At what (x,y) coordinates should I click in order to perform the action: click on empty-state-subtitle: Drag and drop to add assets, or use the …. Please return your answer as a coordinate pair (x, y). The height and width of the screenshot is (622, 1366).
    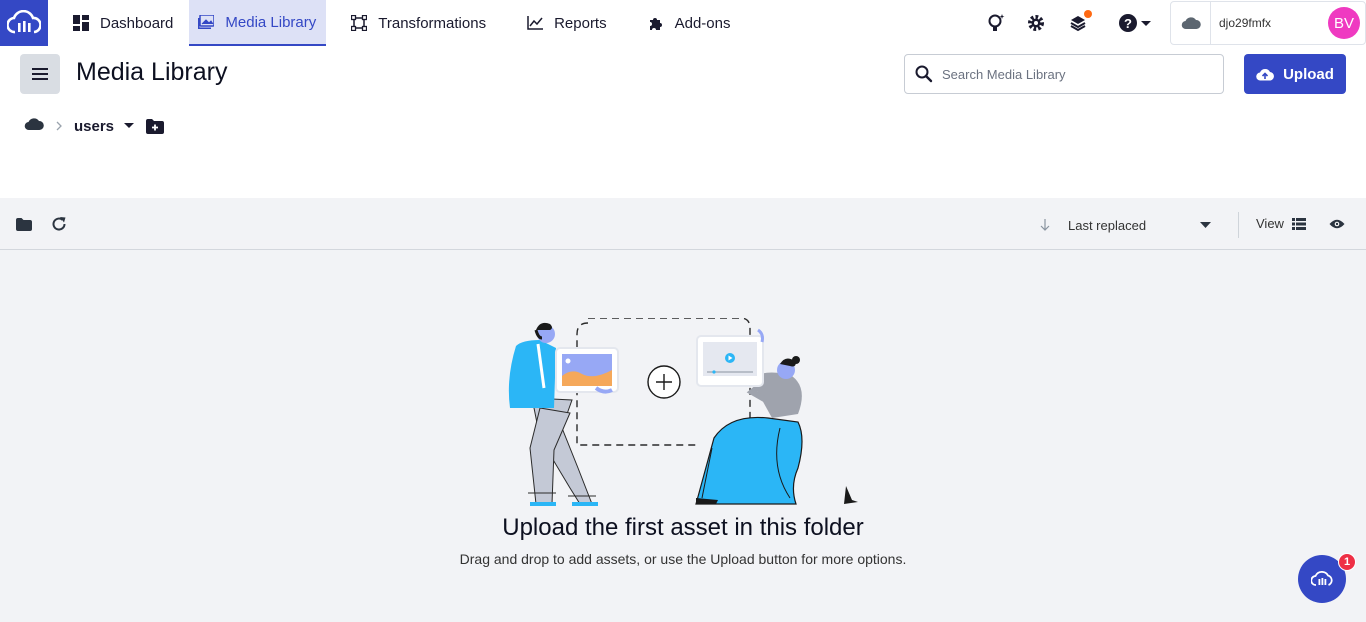
    Looking at the image, I should click on (683, 559).